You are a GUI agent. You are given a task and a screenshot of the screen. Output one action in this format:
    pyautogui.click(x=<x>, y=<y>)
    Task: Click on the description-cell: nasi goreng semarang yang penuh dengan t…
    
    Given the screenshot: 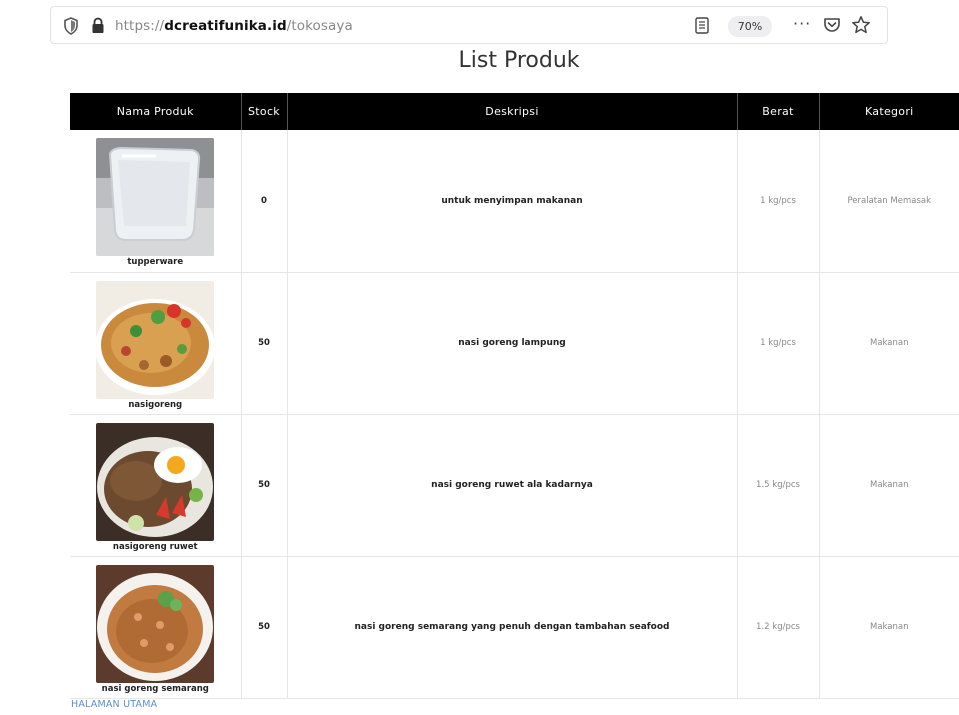 What is the action you would take?
    pyautogui.click(x=512, y=627)
    